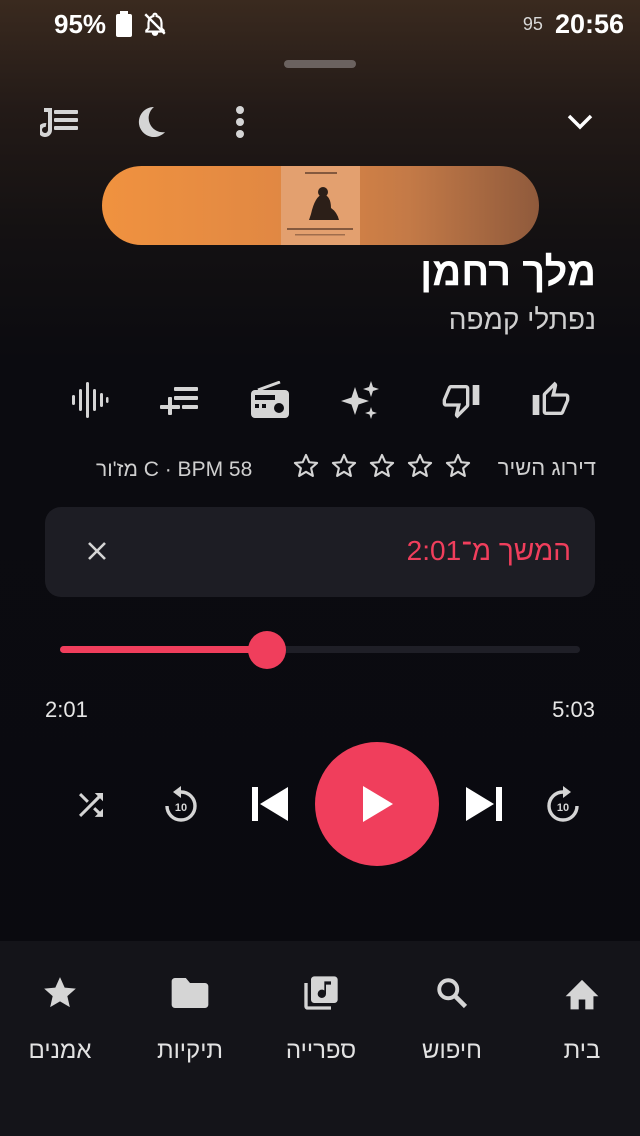 The image size is (640, 1136). Describe the element at coordinates (60, 1026) in the screenshot. I see `nav-item-artists: אמנים` at that location.